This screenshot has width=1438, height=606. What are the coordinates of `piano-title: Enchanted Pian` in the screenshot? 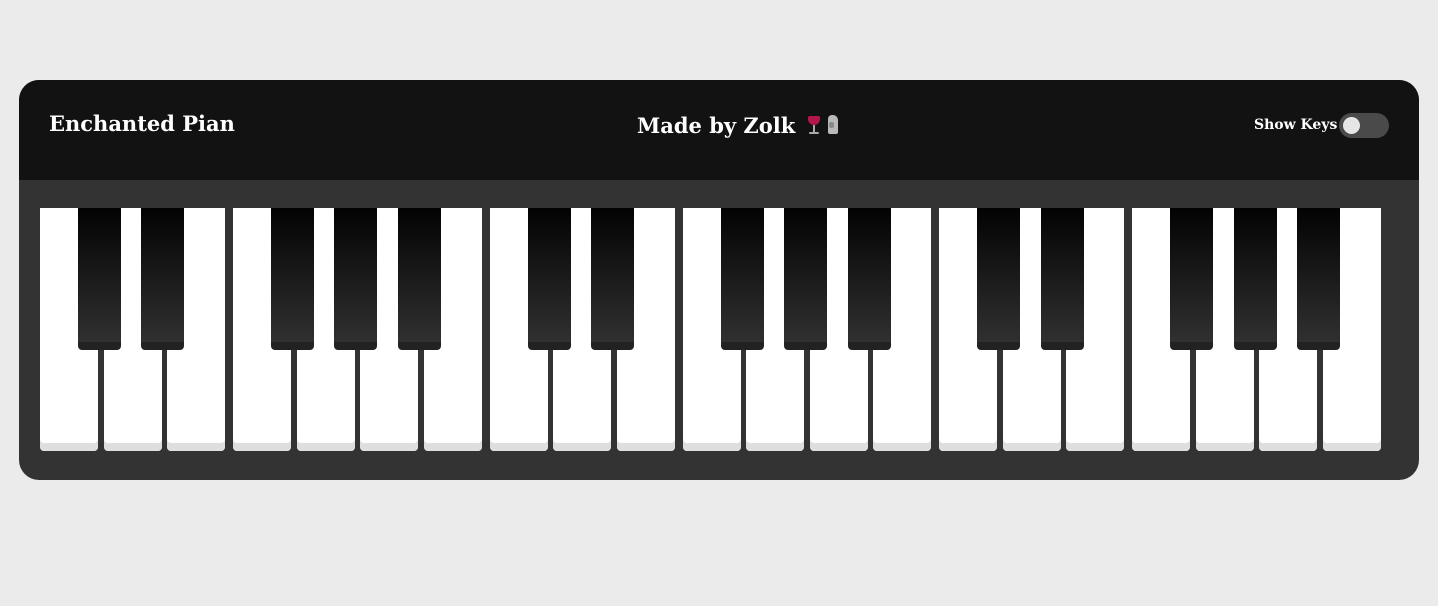 It's located at (142, 123).